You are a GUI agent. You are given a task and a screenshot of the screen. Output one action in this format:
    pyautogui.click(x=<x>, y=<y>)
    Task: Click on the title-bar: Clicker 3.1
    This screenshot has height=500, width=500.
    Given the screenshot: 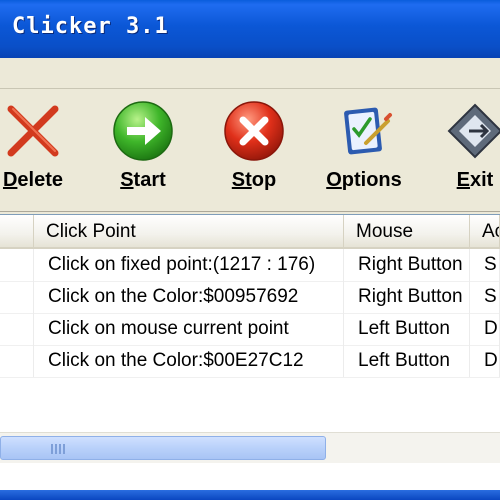 What is the action you would take?
    pyautogui.click(x=250, y=29)
    